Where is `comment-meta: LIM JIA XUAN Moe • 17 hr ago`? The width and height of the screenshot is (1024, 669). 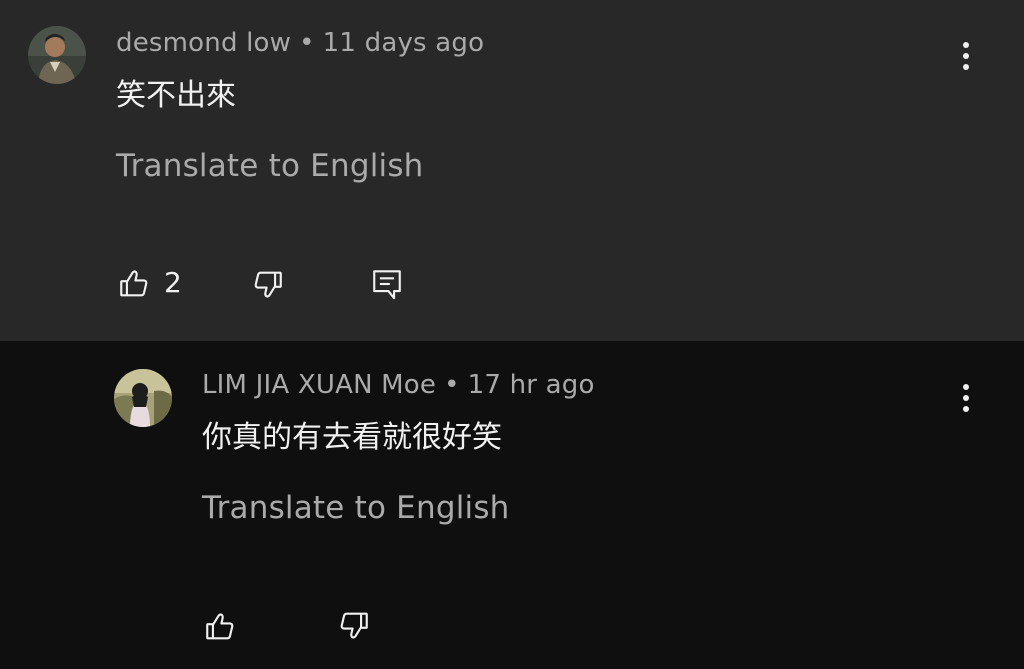
comment-meta: LIM JIA XUAN Moe • 17 hr ago is located at coordinates (398, 385).